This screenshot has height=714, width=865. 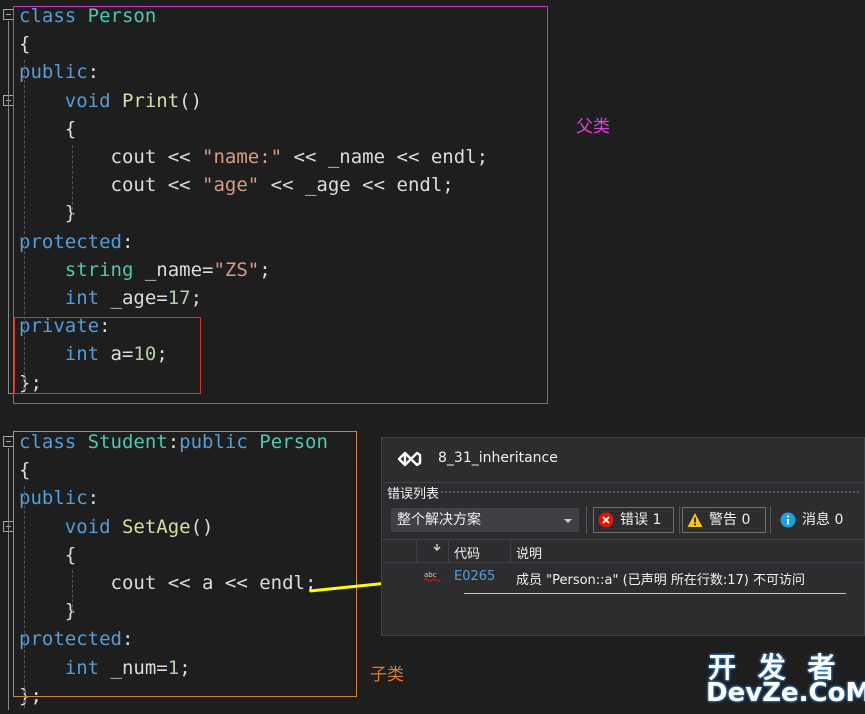 What do you see at coordinates (606, 520) in the screenshot?
I see `error-icon` at bounding box center [606, 520].